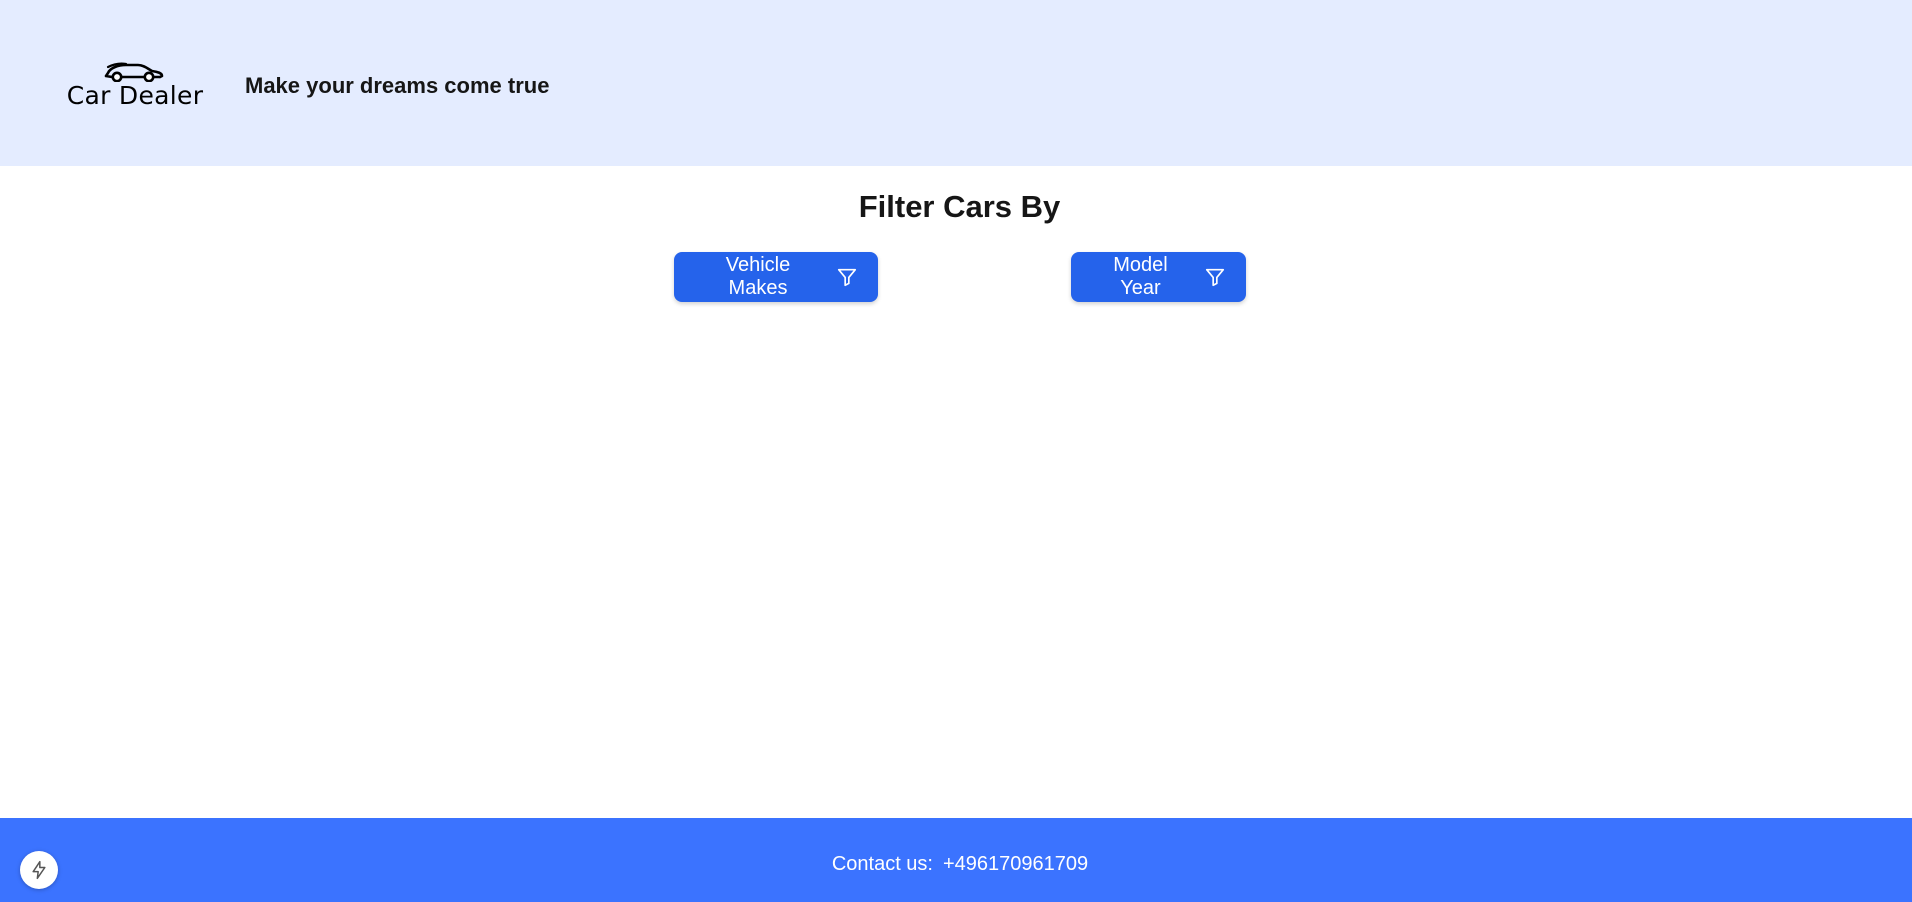 This screenshot has height=902, width=1912. What do you see at coordinates (135, 95) in the screenshot?
I see `logo-text: Car Dealer` at bounding box center [135, 95].